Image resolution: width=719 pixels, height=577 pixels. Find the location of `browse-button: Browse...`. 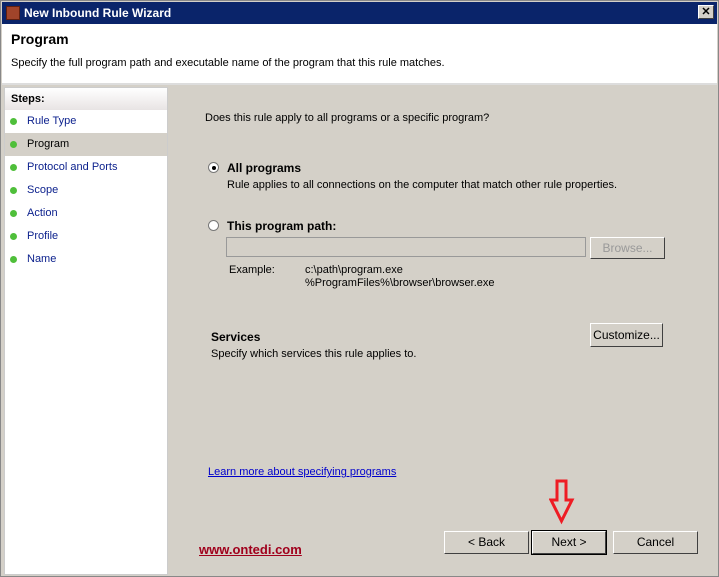

browse-button: Browse... is located at coordinates (627, 248).